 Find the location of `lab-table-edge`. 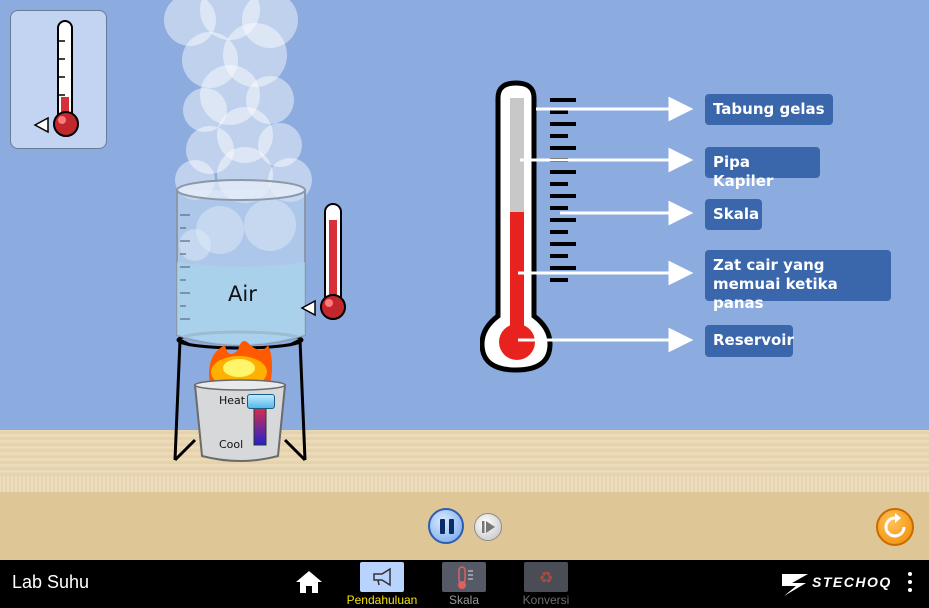

lab-table-edge is located at coordinates (464, 484).